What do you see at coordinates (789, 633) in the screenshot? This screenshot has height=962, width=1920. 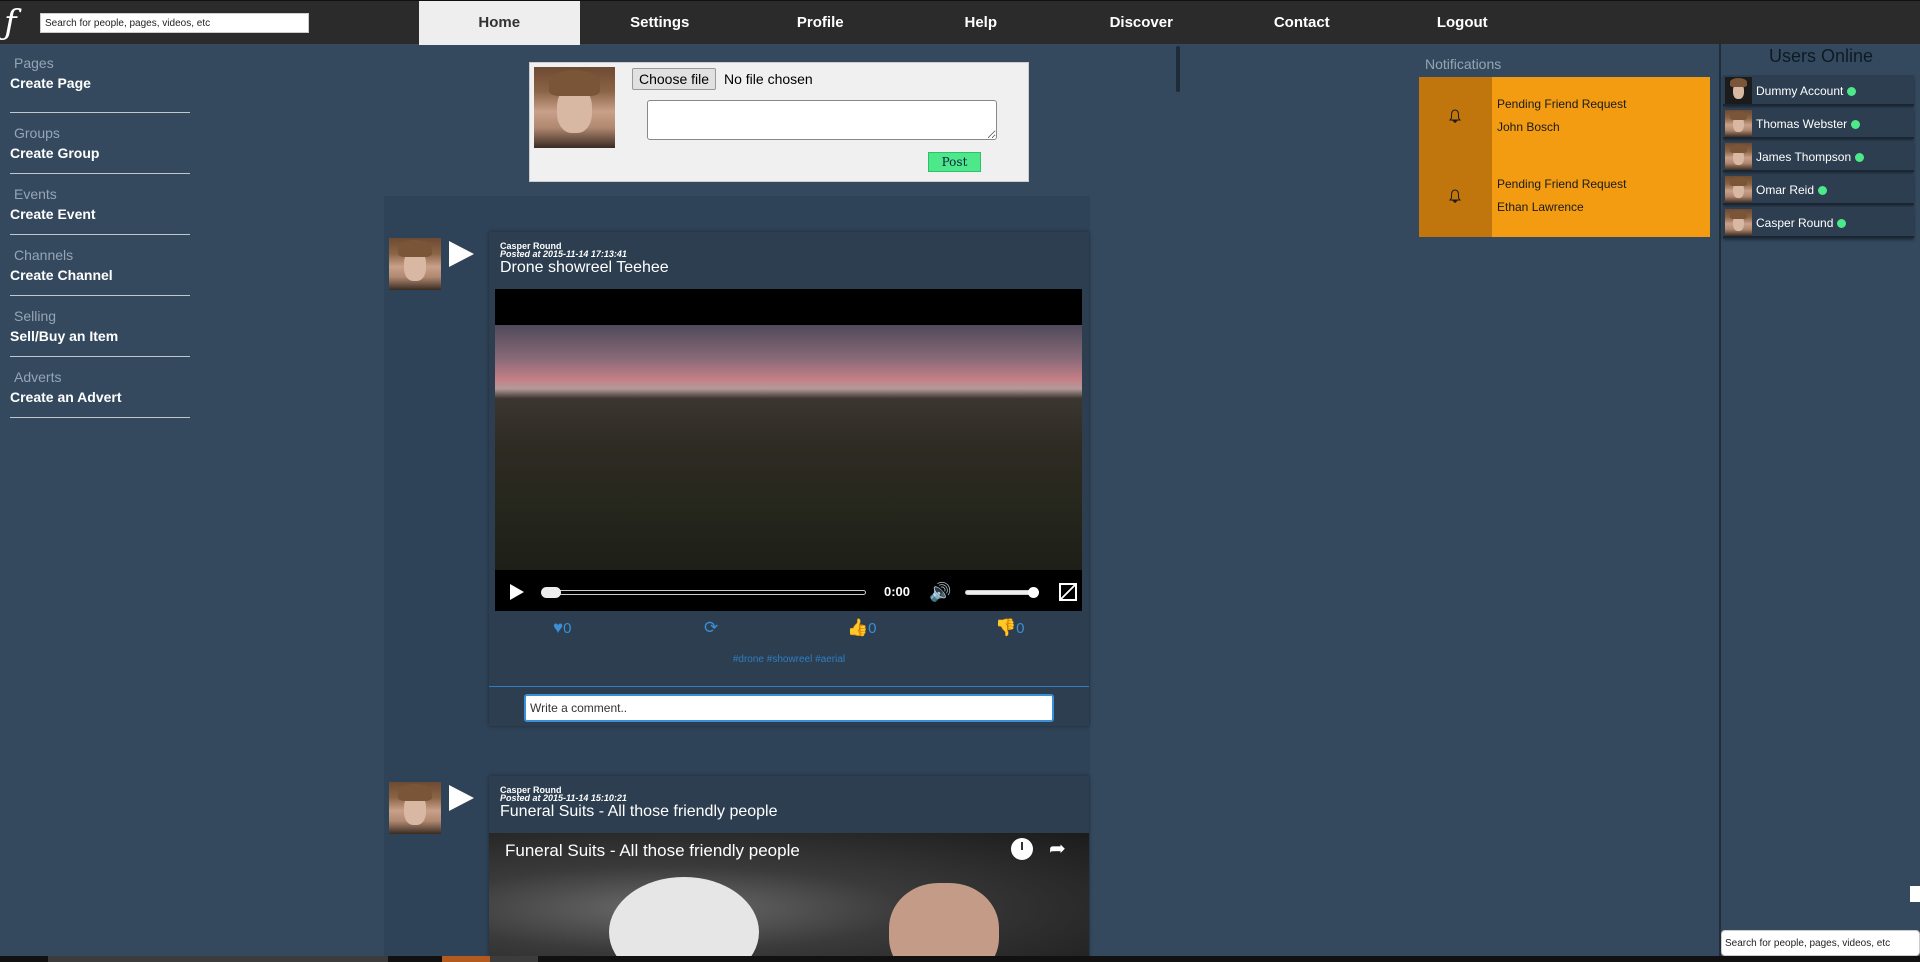 I see `post-actions: ♥0 ⟳ 👍0 👎0` at bounding box center [789, 633].